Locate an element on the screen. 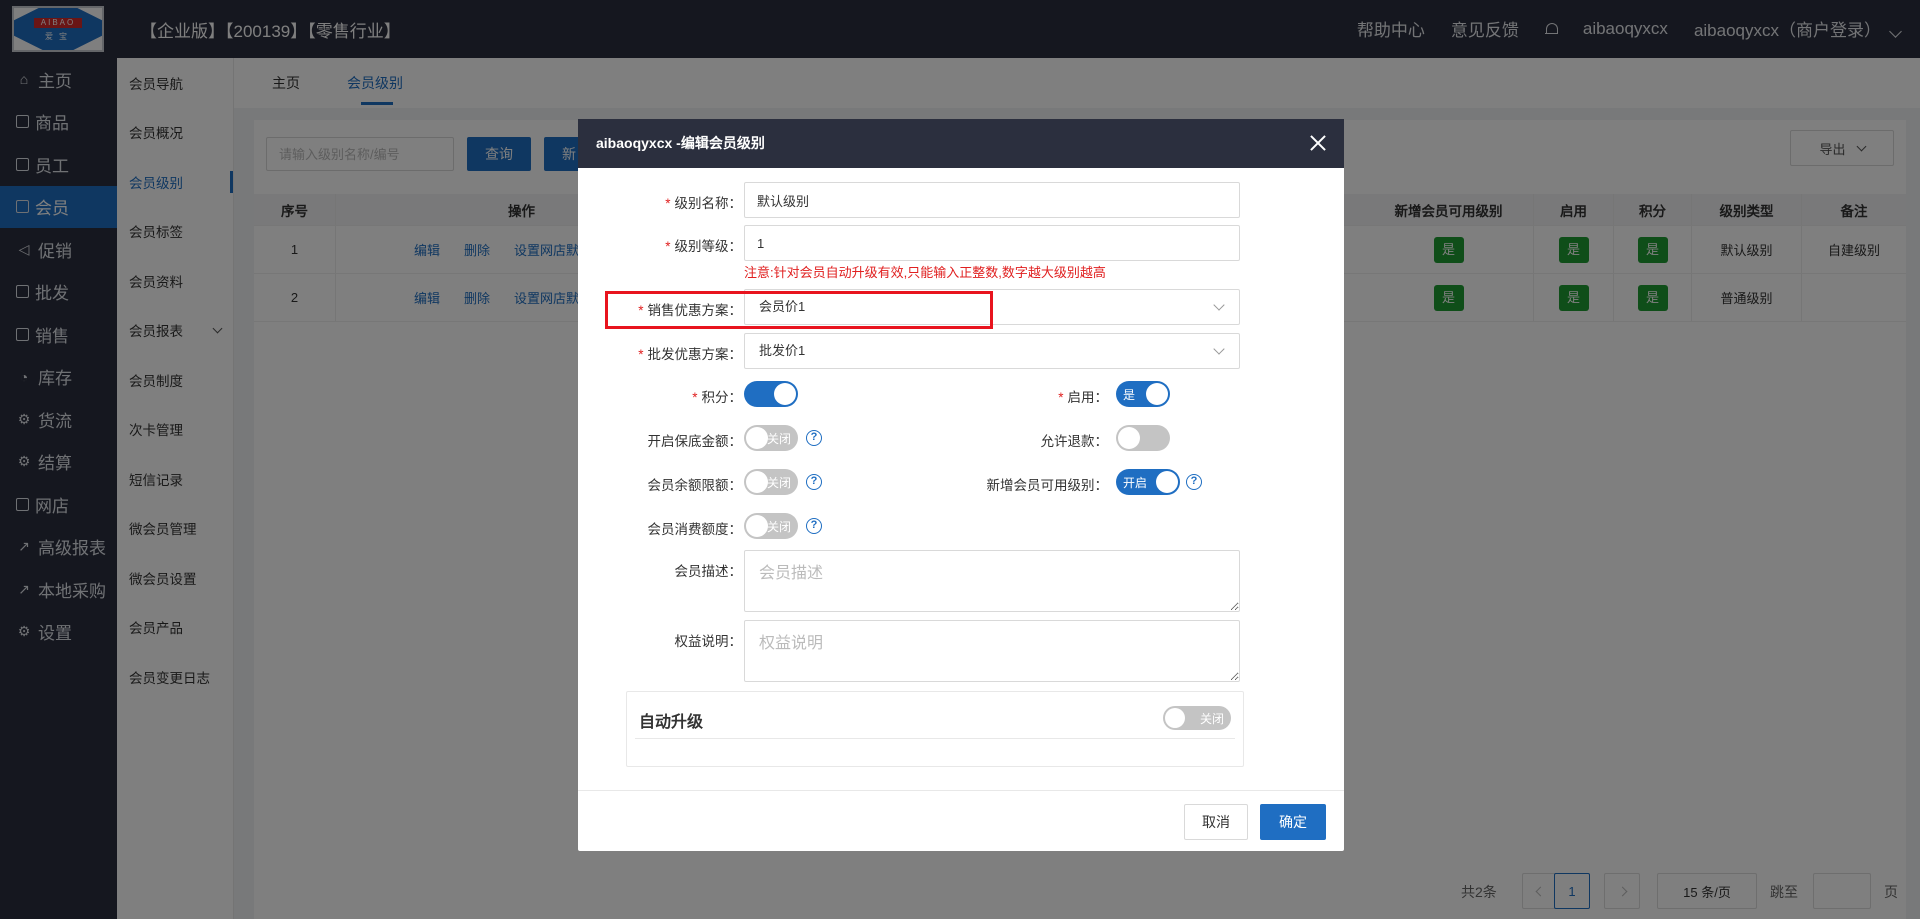 This screenshot has height=919, width=1920. new-member-toggle: 开启 is located at coordinates (1148, 482).